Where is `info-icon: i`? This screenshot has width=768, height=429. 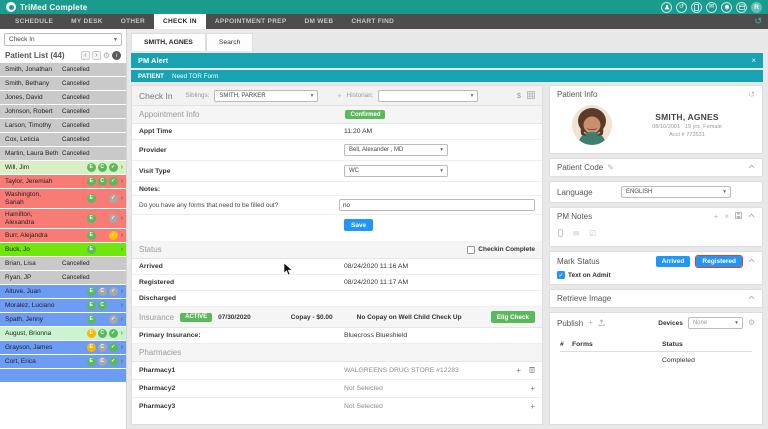
info-icon: i is located at coordinates (116, 55).